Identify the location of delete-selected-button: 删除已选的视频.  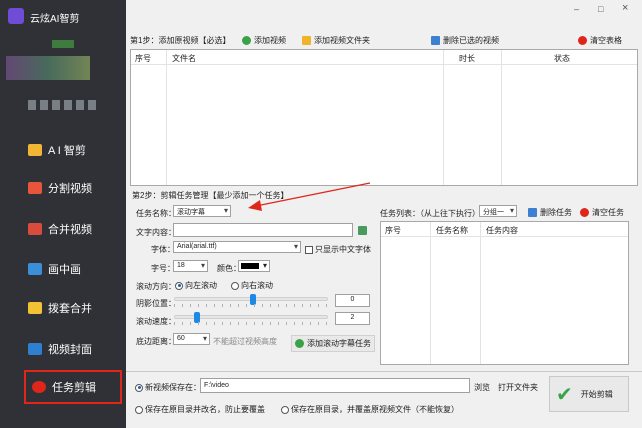
(465, 40).